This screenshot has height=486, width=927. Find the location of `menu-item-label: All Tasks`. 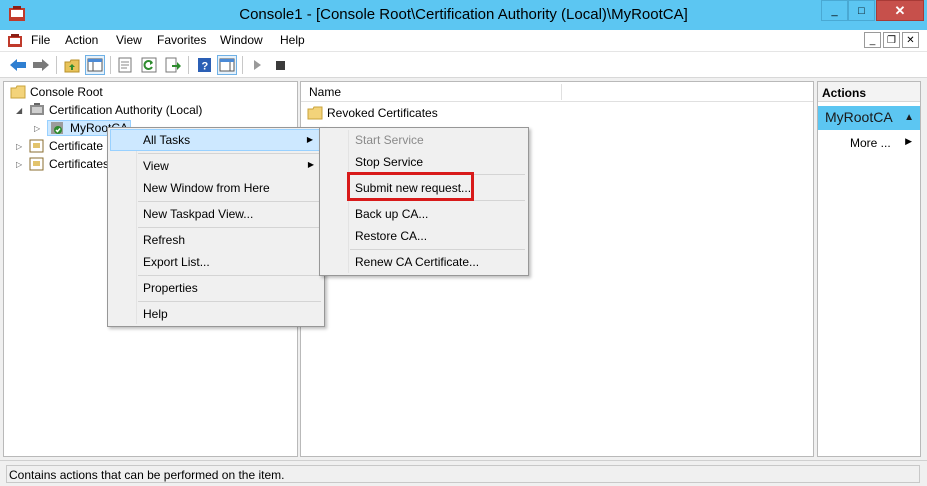

menu-item-label: All Tasks is located at coordinates (167, 140).